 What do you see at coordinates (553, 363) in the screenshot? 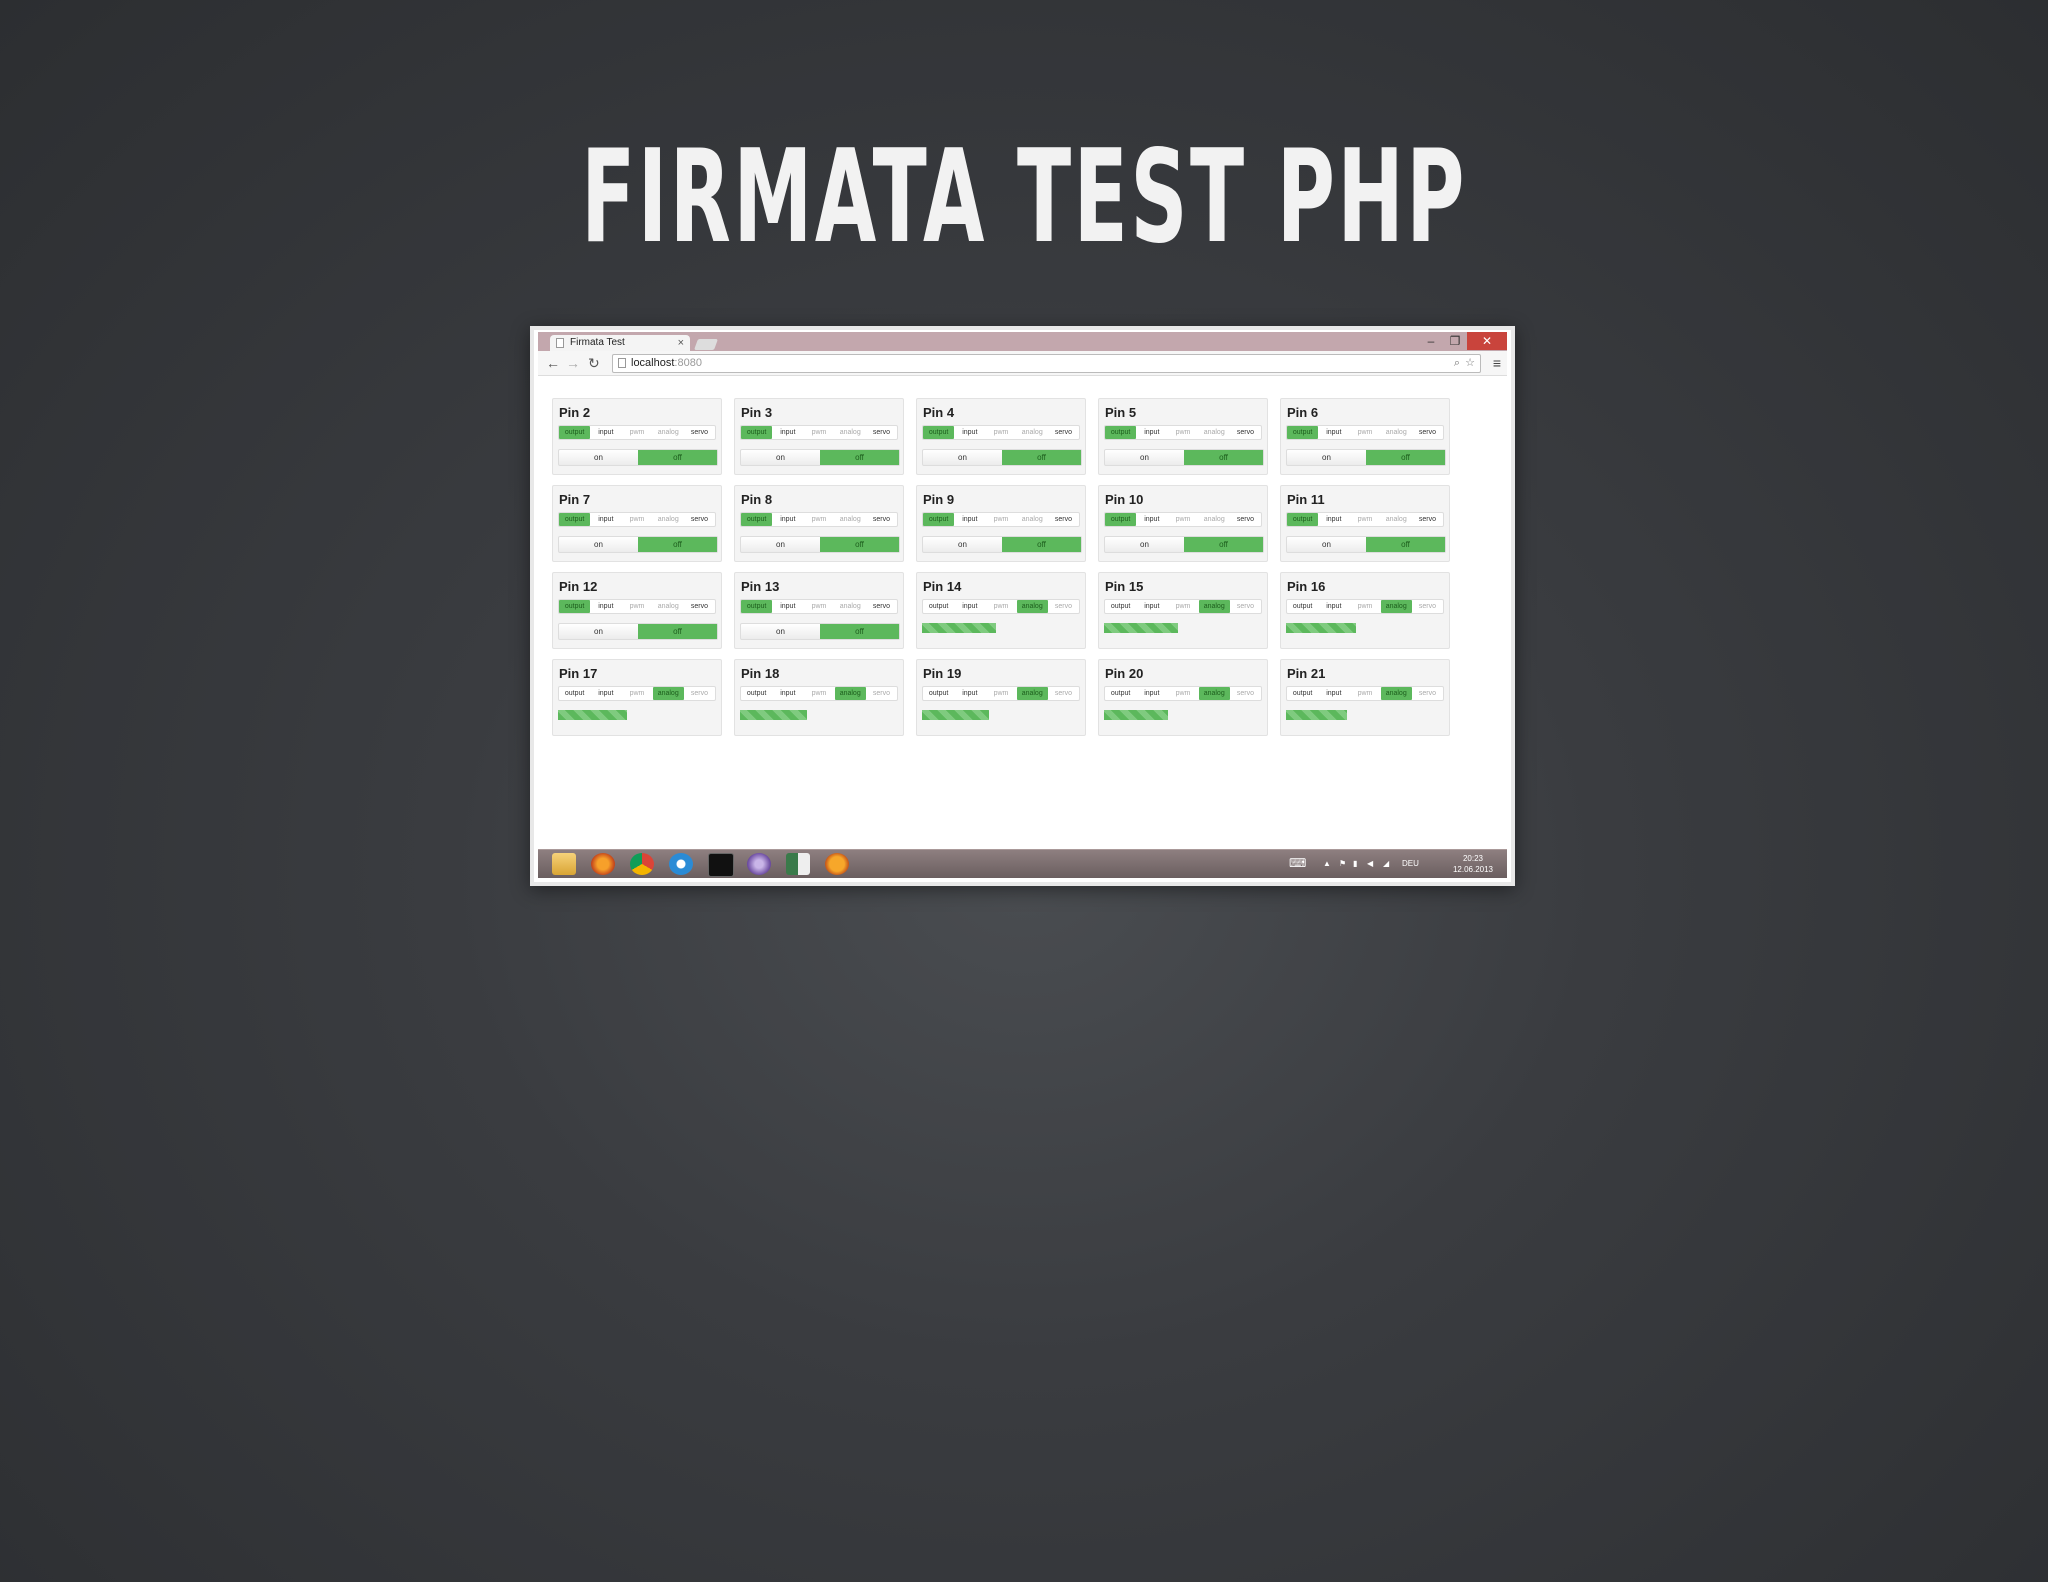
I see `back-icon: ←` at bounding box center [553, 363].